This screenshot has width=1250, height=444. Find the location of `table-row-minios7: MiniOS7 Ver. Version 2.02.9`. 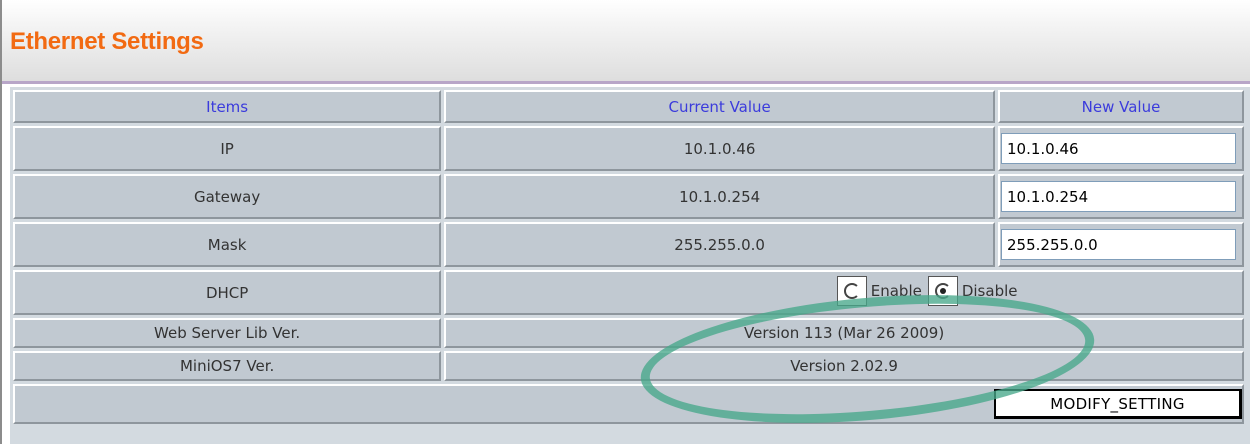

table-row-minios7: MiniOS7 Ver. Version 2.02.9 is located at coordinates (628, 366).